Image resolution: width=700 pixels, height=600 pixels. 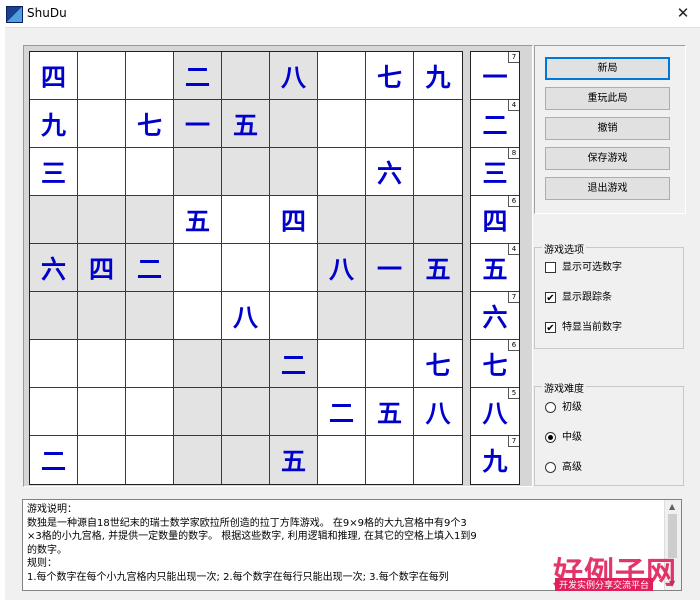 I want to click on new-game-button: 新局, so click(x=607, y=68).